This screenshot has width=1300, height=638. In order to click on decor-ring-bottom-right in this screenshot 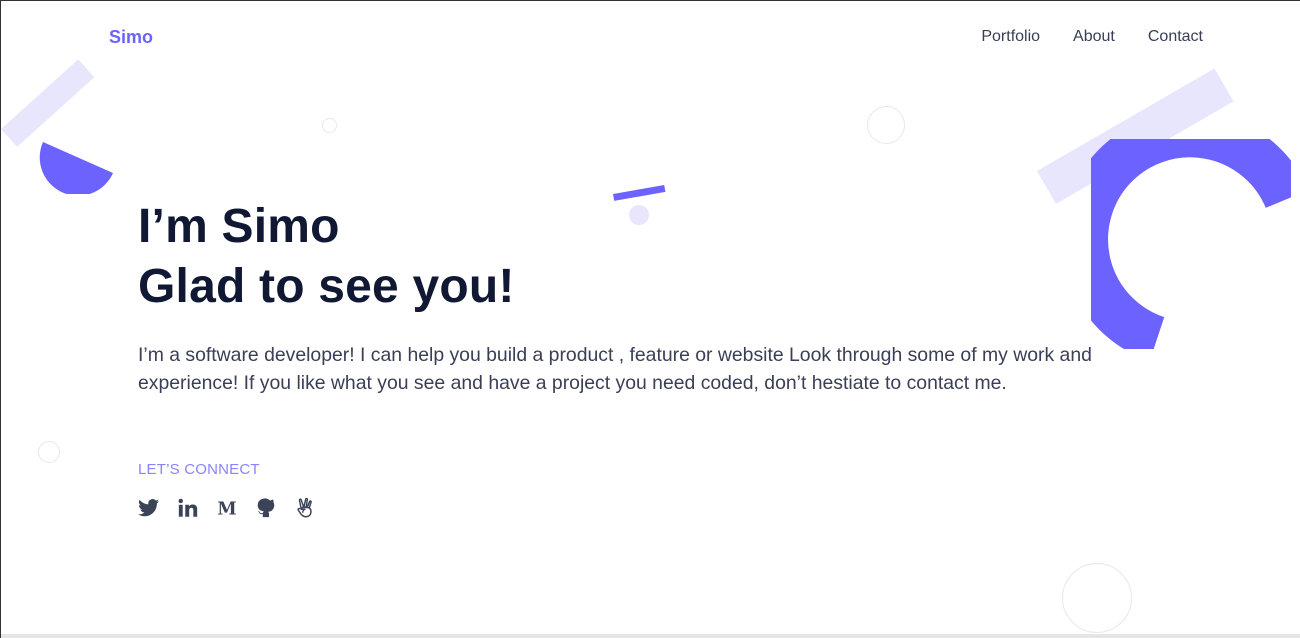, I will do `click(1097, 598)`.